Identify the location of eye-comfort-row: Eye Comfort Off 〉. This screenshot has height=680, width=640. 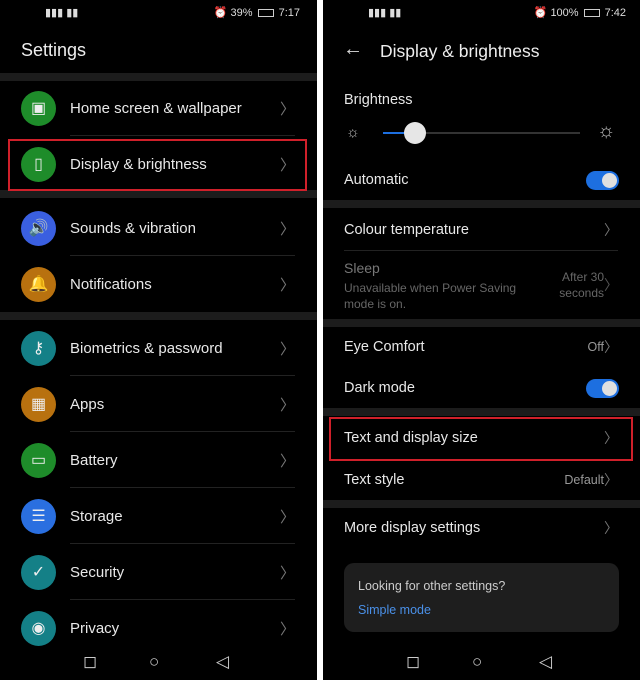
(481, 347).